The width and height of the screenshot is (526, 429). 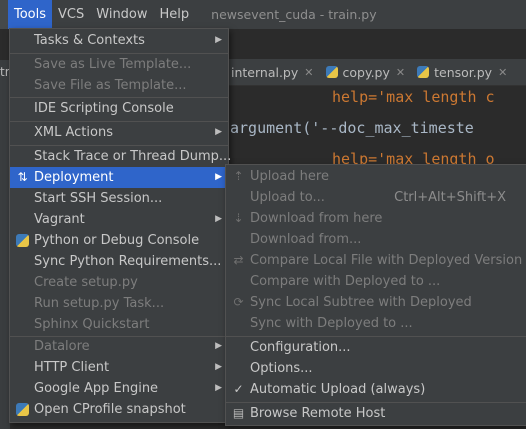 What do you see at coordinates (121, 14) in the screenshot?
I see `menu-window: Window` at bounding box center [121, 14].